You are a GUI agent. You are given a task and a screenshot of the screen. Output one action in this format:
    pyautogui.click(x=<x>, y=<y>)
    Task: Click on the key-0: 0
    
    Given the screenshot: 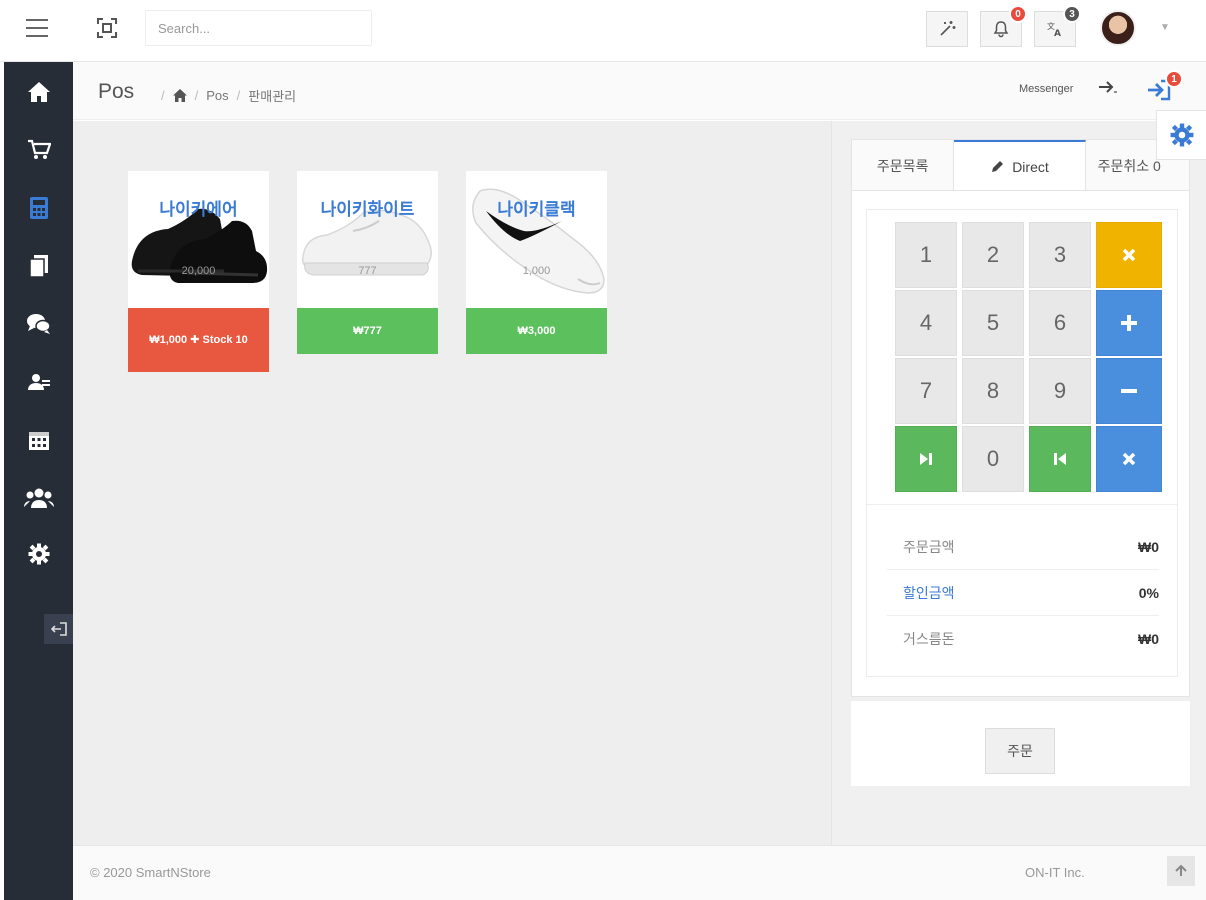 What is the action you would take?
    pyautogui.click(x=993, y=459)
    